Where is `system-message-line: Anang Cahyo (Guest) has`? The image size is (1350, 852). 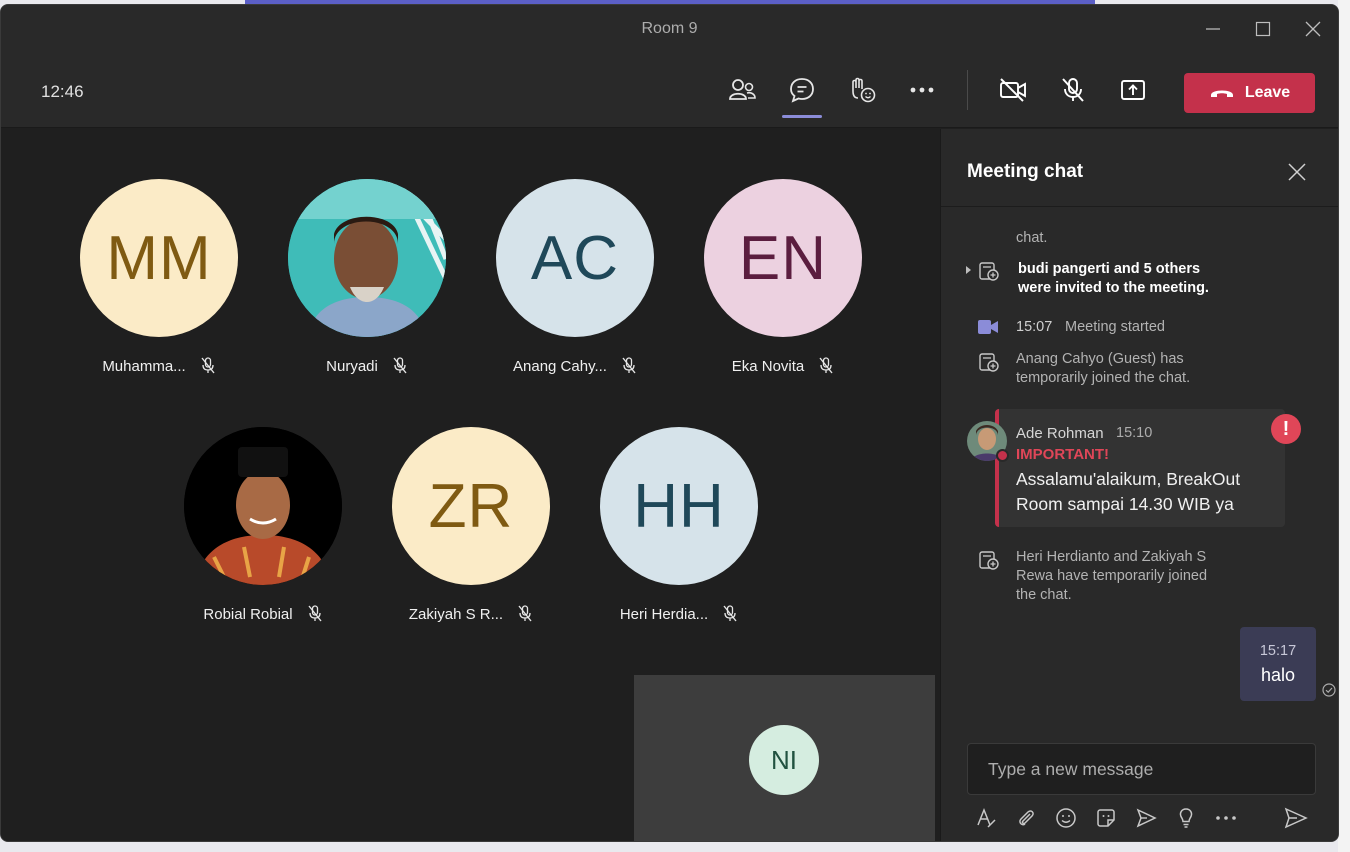
system-message-line: Anang Cahyo (Guest) has is located at coordinates (1100, 359).